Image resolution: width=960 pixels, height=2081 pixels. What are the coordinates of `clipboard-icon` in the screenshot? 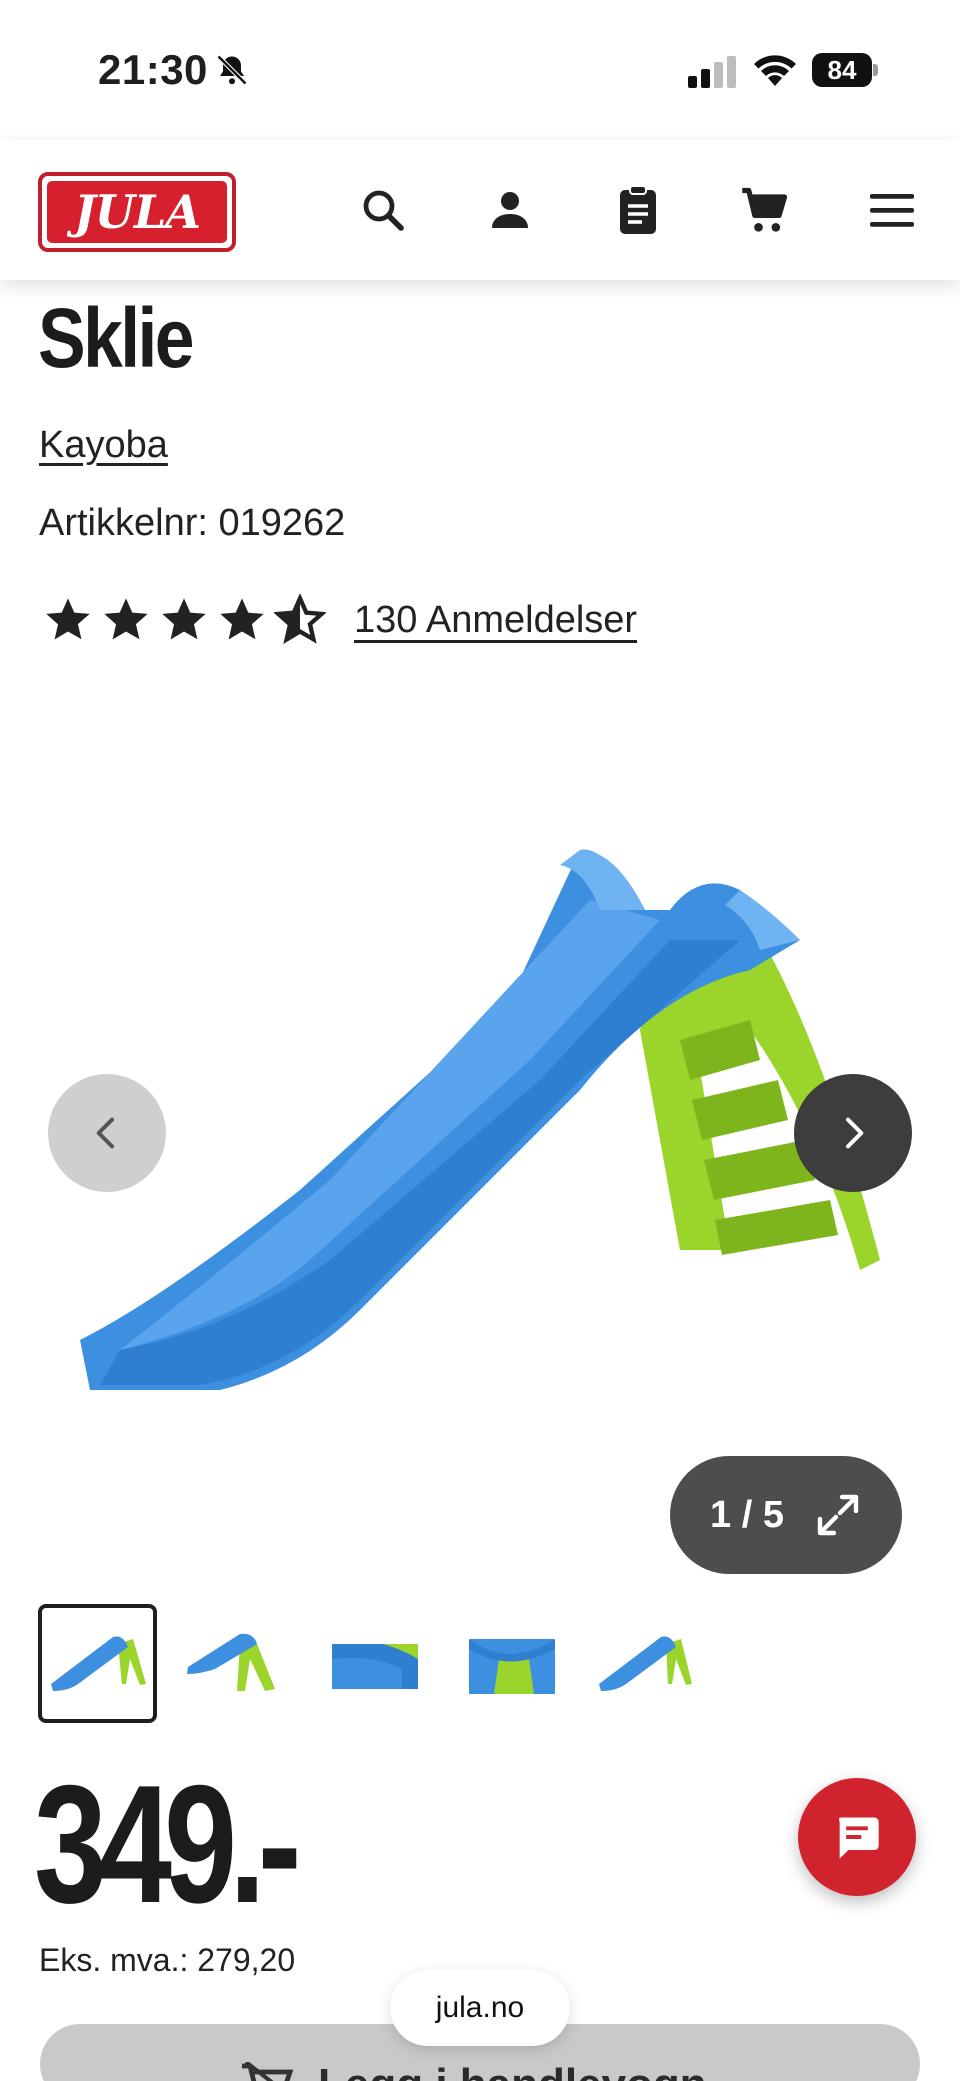 It's located at (638, 210).